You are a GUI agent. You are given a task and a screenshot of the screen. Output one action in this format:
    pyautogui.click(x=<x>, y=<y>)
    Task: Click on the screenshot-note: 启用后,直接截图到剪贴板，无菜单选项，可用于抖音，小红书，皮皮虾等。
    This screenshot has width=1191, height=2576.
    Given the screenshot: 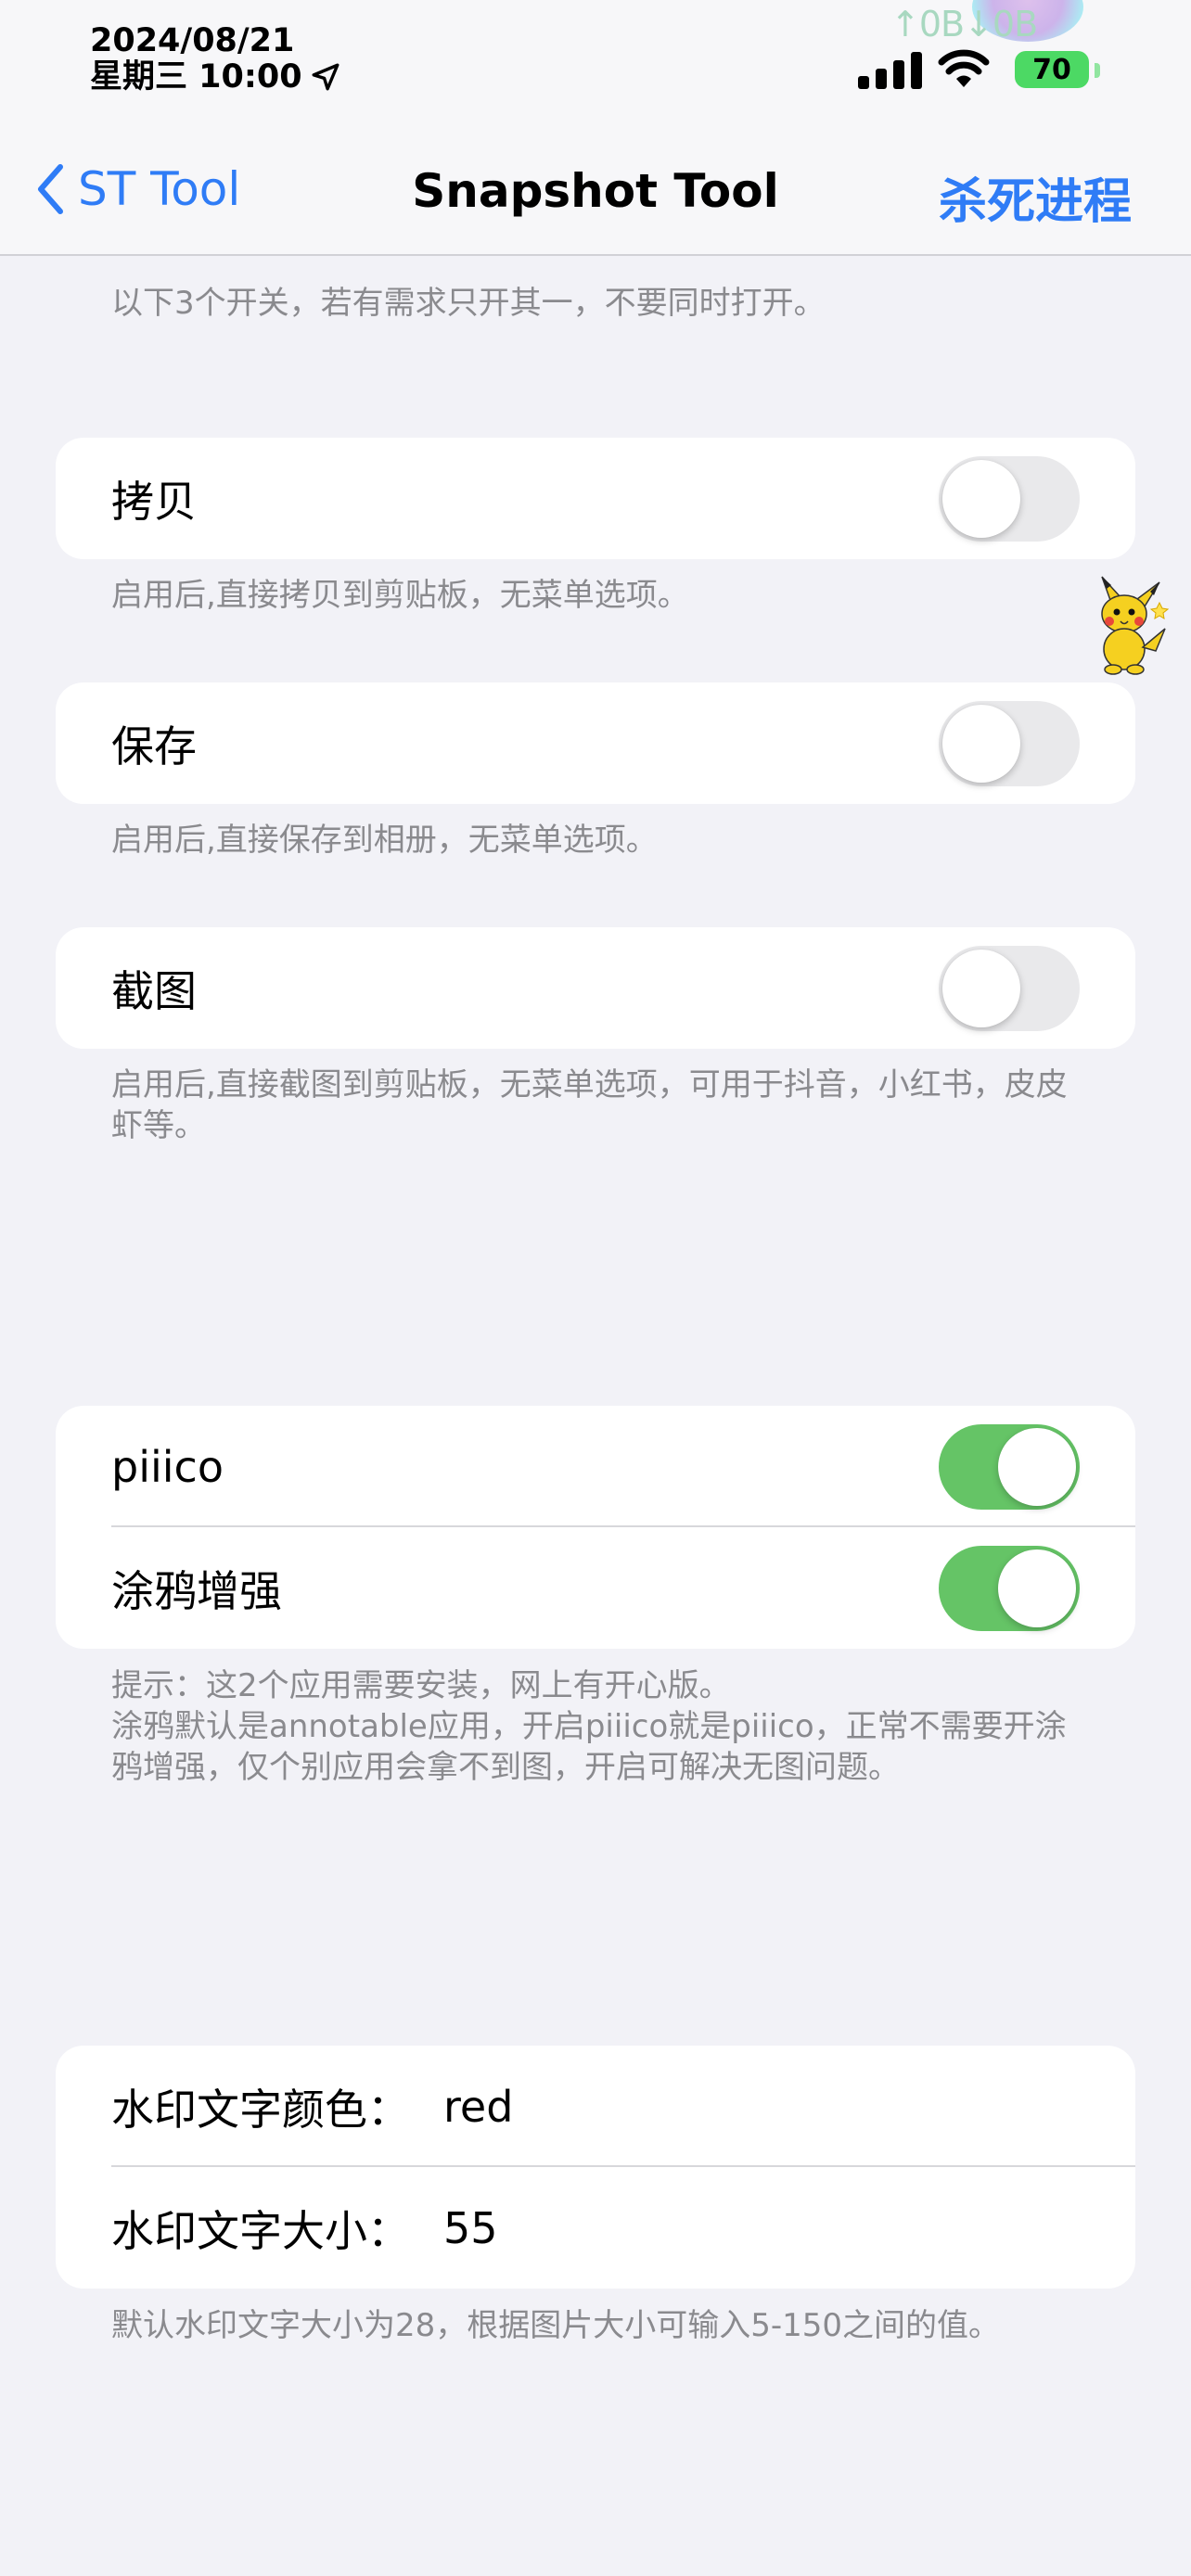 What is the action you would take?
    pyautogui.click(x=589, y=1105)
    